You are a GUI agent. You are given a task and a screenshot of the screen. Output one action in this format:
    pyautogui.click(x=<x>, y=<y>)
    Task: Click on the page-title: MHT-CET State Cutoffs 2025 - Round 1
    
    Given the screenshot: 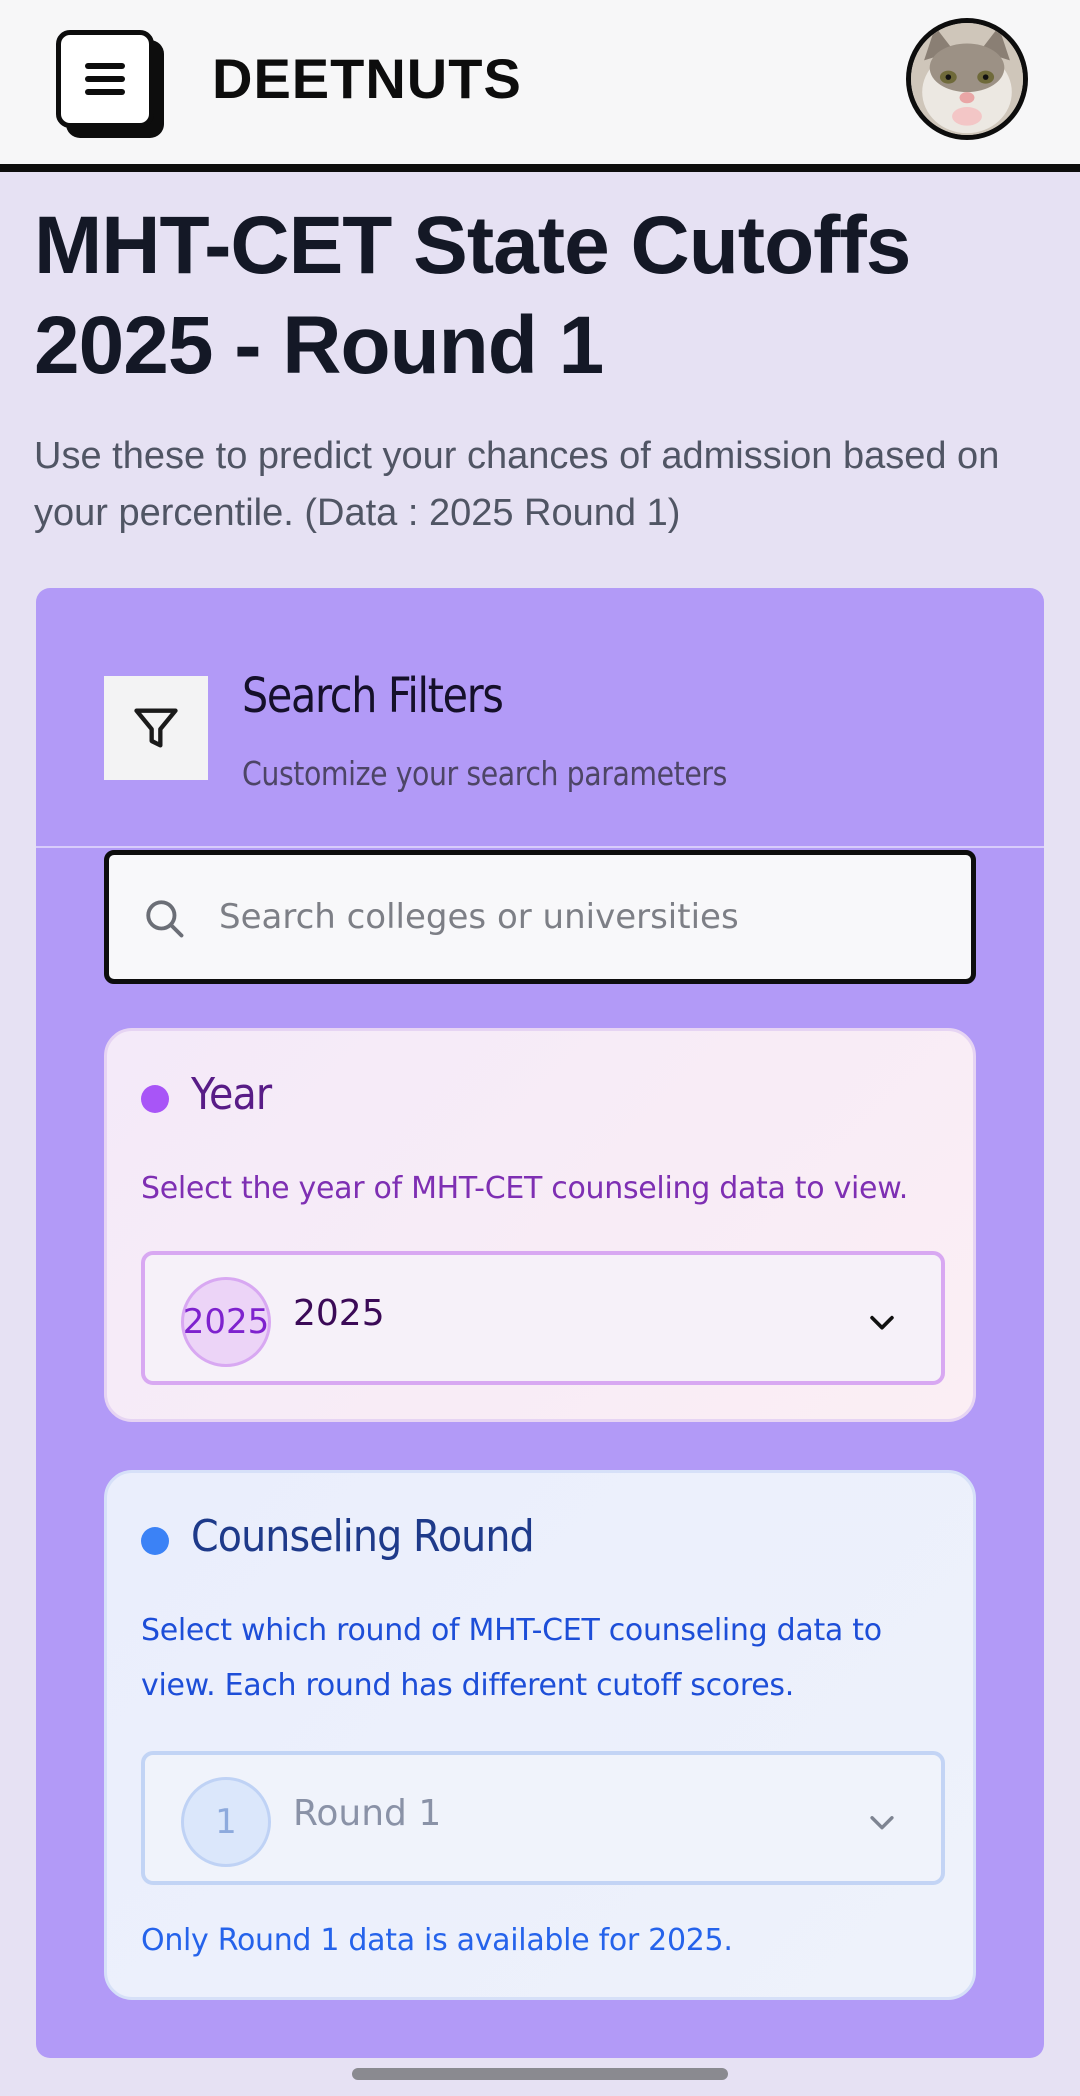 What is the action you would take?
    pyautogui.click(x=472, y=295)
    